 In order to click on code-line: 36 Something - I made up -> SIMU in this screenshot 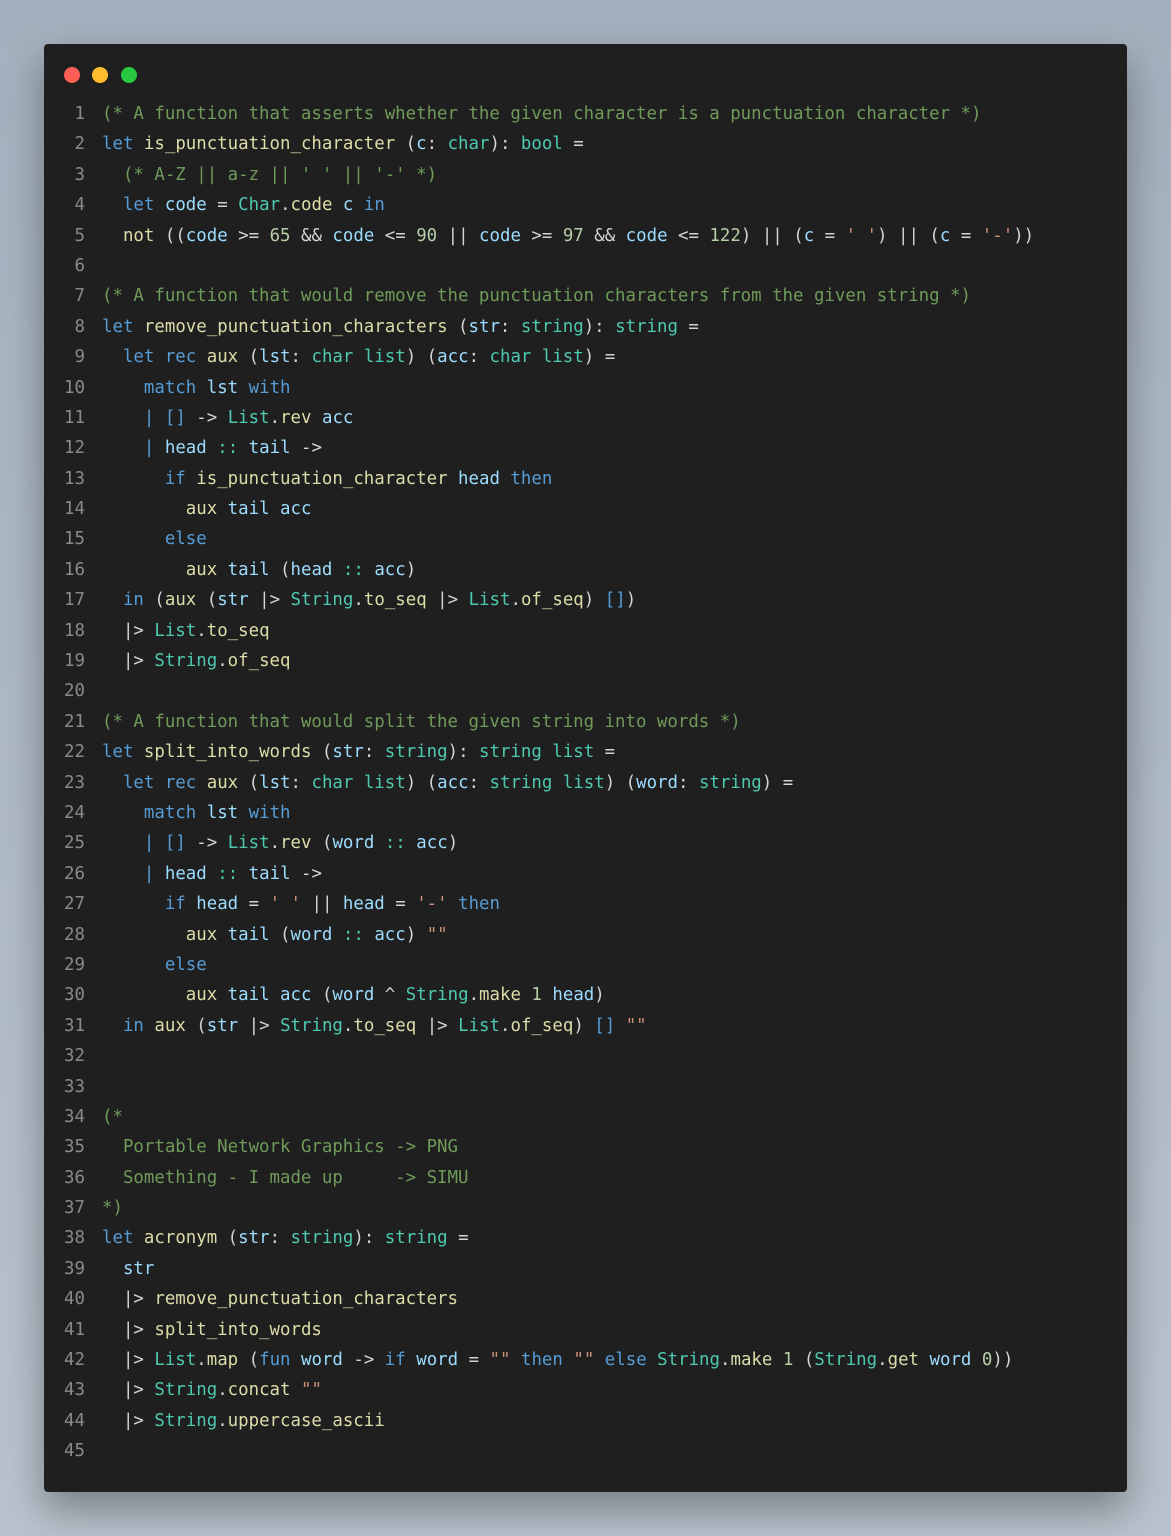, I will do `click(585, 1178)`.